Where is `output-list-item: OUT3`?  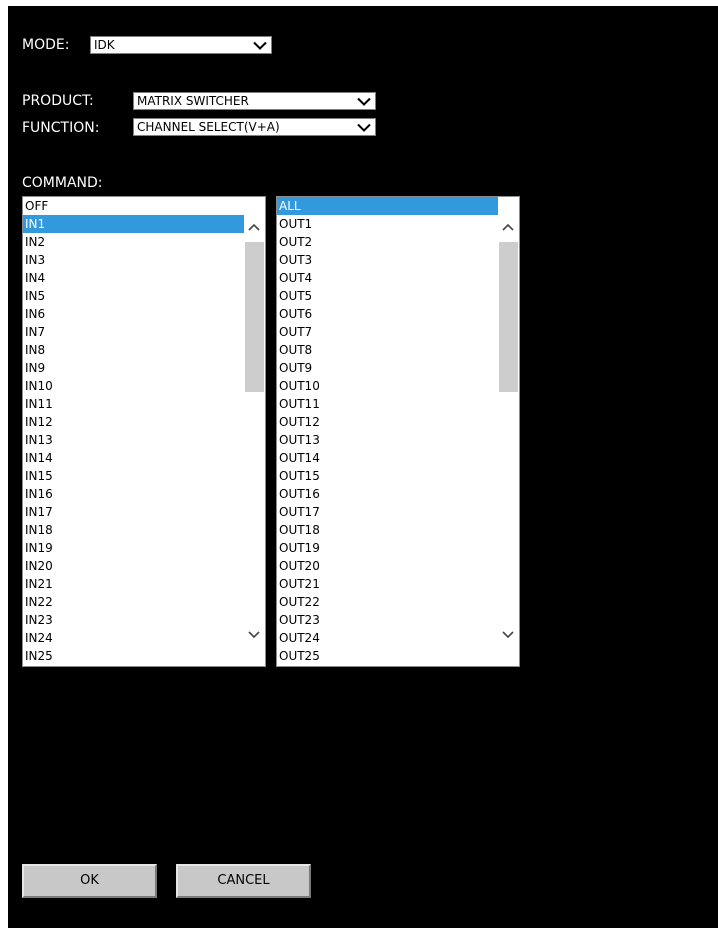 output-list-item: OUT3 is located at coordinates (387, 260).